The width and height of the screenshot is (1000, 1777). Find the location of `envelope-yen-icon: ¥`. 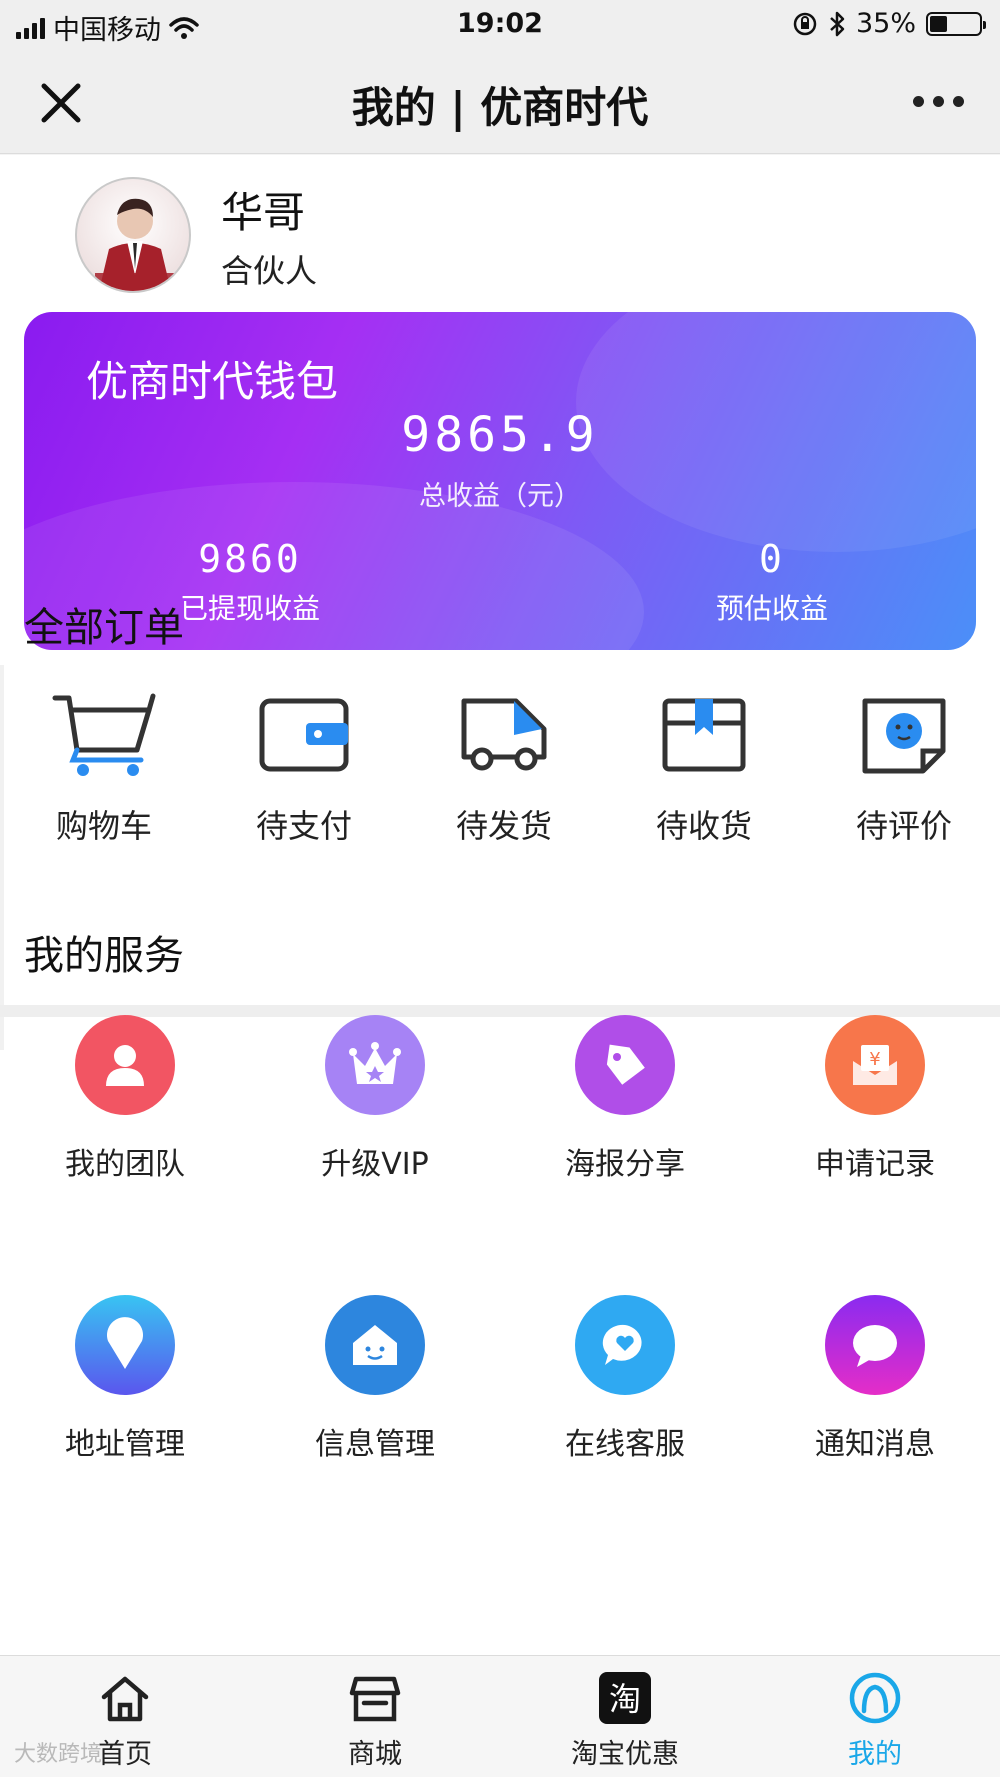

envelope-yen-icon: ¥ is located at coordinates (875, 1065).